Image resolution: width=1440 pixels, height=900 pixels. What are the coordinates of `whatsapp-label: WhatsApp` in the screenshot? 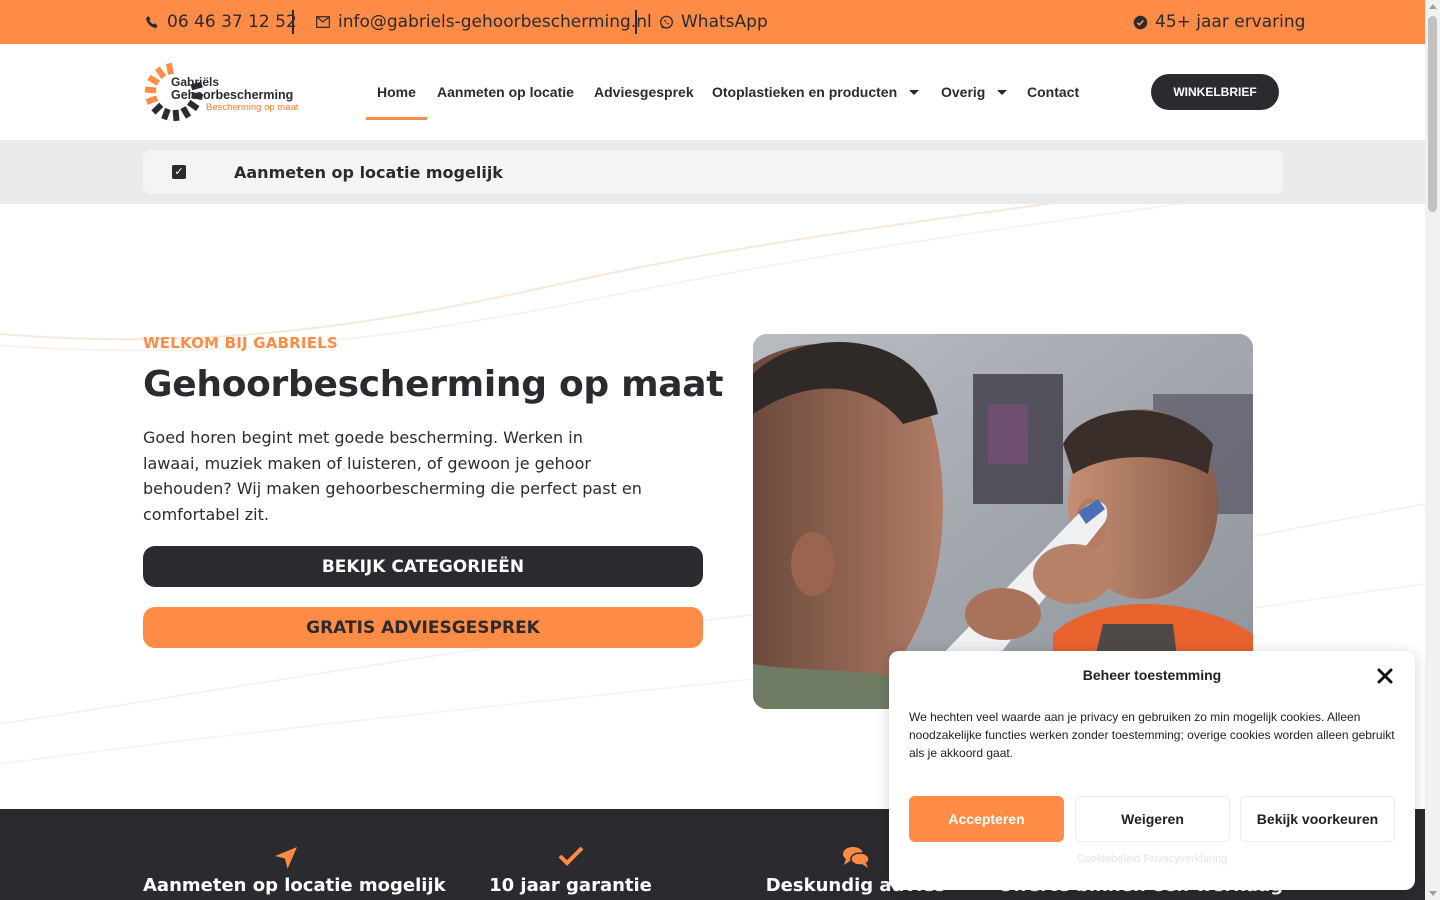 It's located at (724, 22).